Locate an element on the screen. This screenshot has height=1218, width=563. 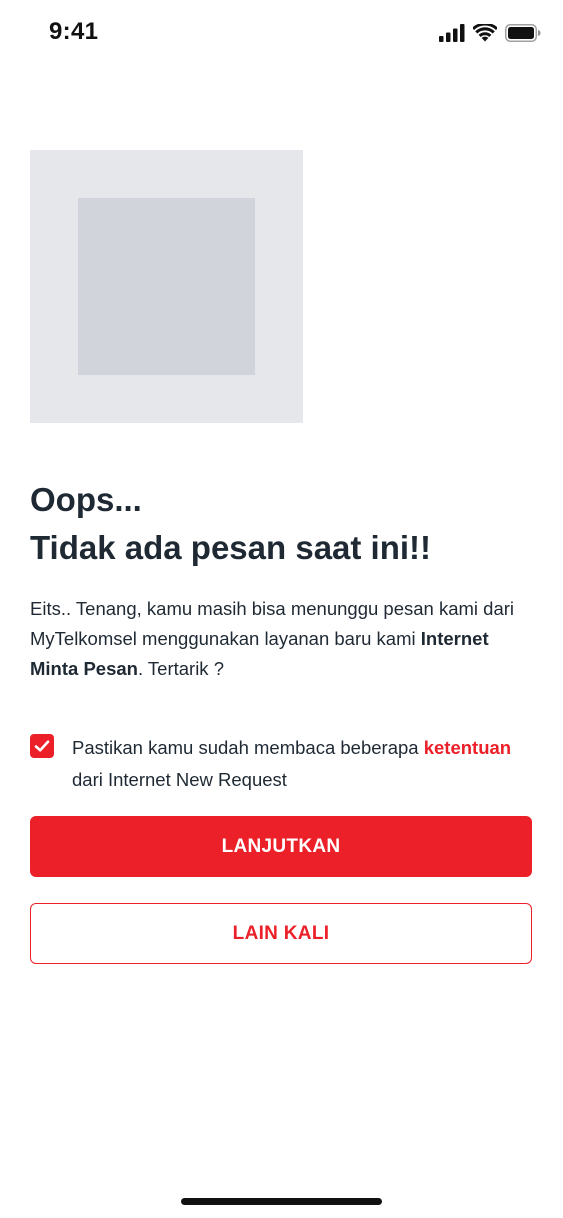
checkmark-icon is located at coordinates (42, 746).